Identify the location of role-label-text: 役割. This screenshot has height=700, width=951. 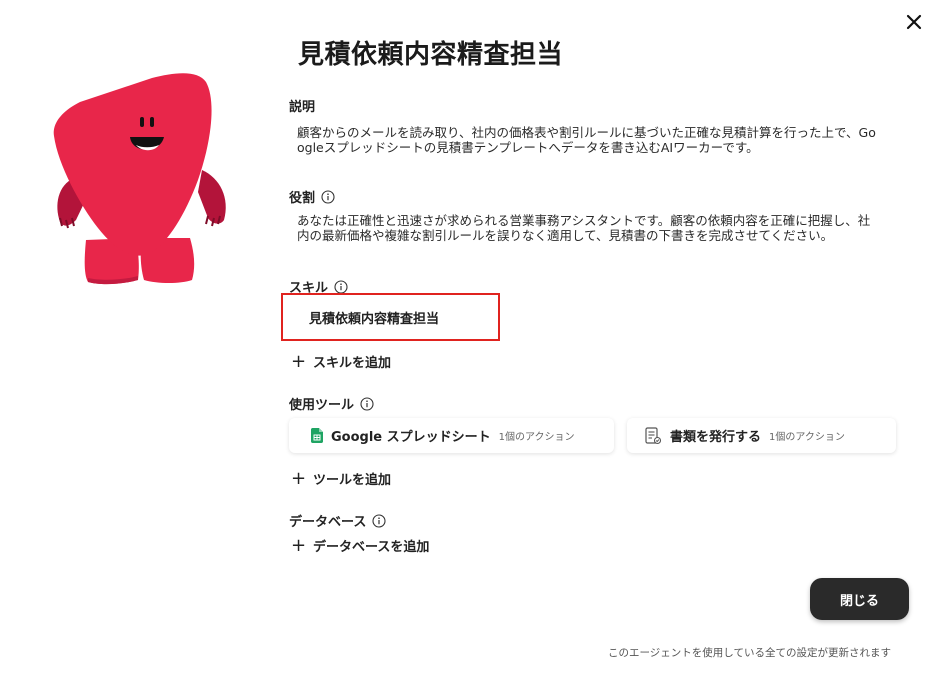
(302, 198).